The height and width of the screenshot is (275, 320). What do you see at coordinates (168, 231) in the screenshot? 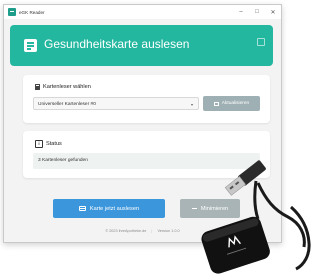
I see `version-text: Version 1.0.0` at bounding box center [168, 231].